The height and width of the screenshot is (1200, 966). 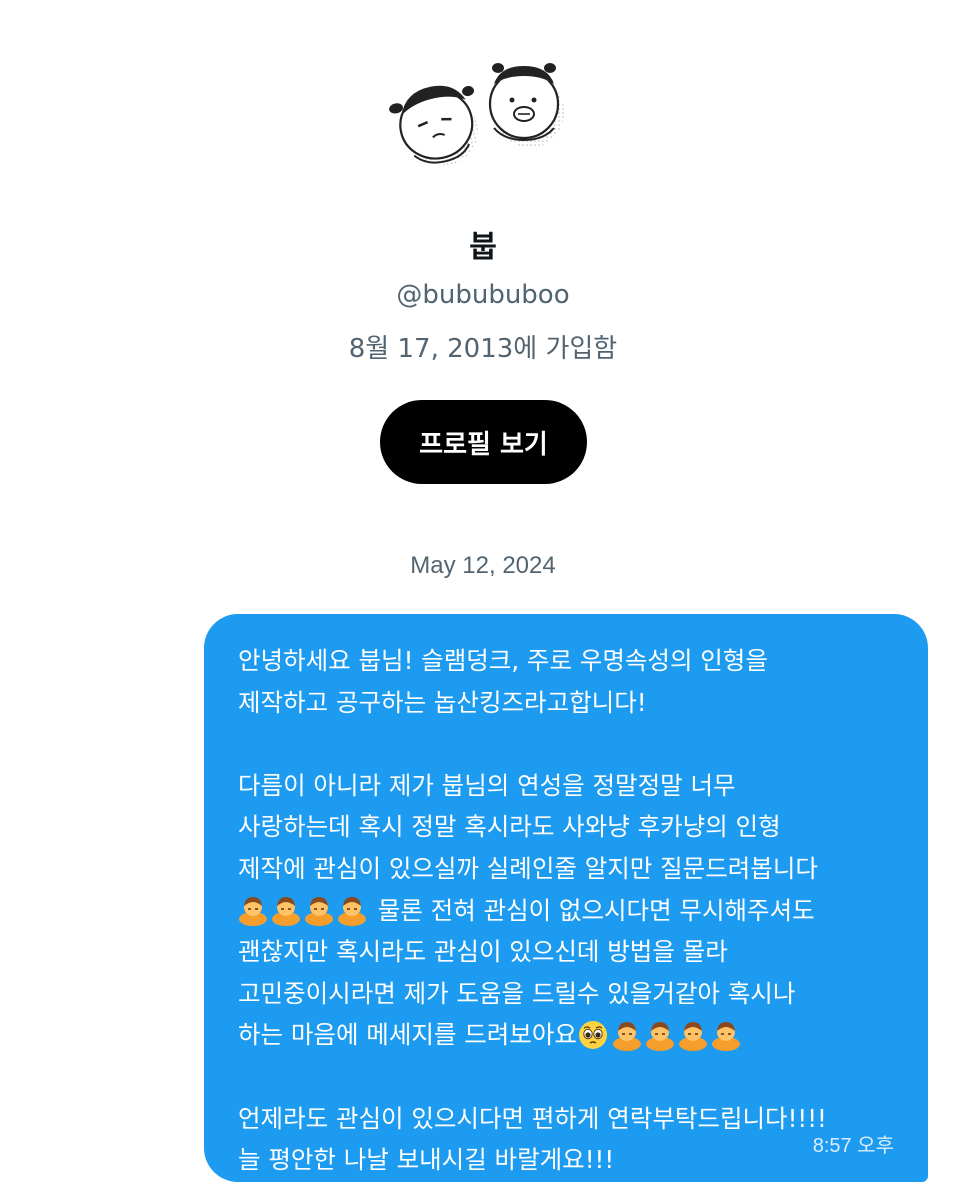 What do you see at coordinates (487, 785) in the screenshot?
I see `message-text: 다름이 아니라 제가 붑님의 연성을 정말정말 너무` at bounding box center [487, 785].